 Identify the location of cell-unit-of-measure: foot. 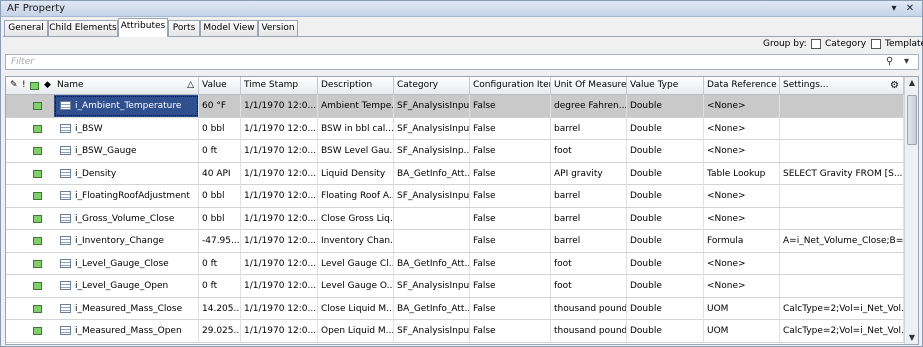
(589, 151).